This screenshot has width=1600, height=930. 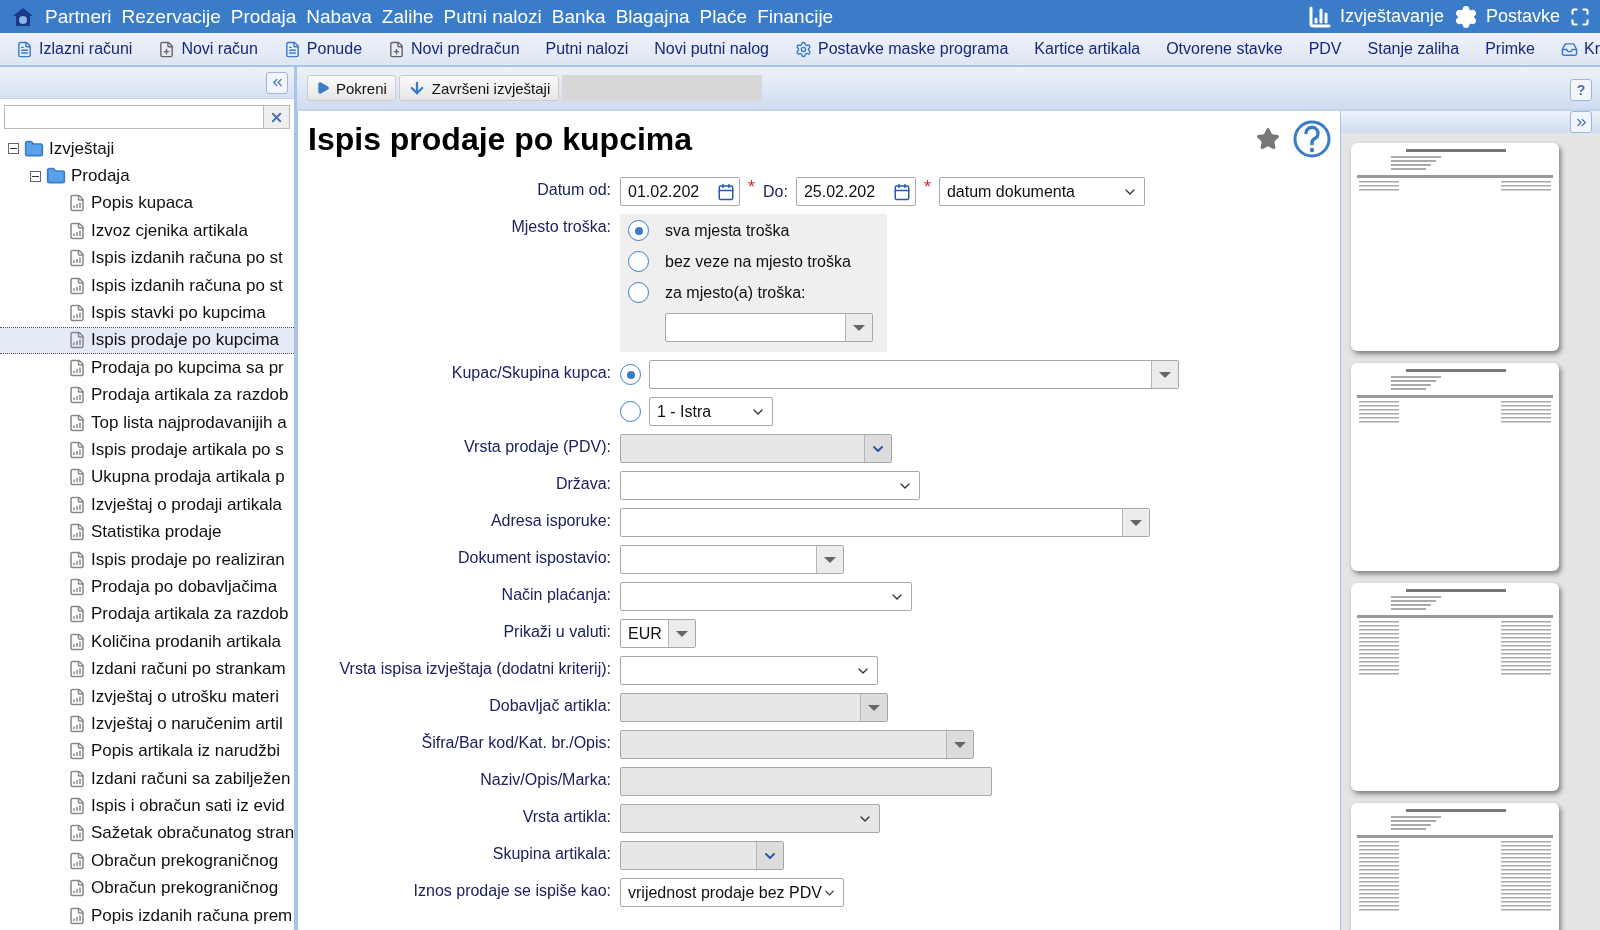 What do you see at coordinates (1465, 16) in the screenshot?
I see `settings-icon` at bounding box center [1465, 16].